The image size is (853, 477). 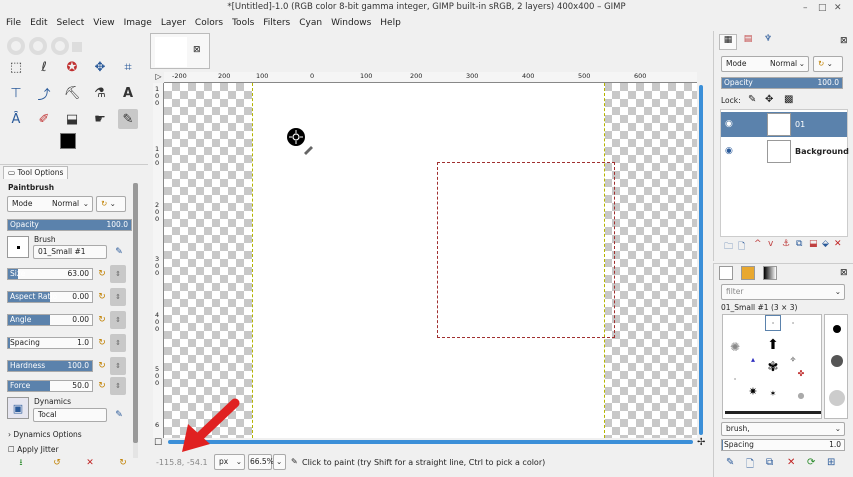 What do you see at coordinates (828, 64) in the screenshot?
I see `layer-mode-reset-dropdown: ↻ ⌄` at bounding box center [828, 64].